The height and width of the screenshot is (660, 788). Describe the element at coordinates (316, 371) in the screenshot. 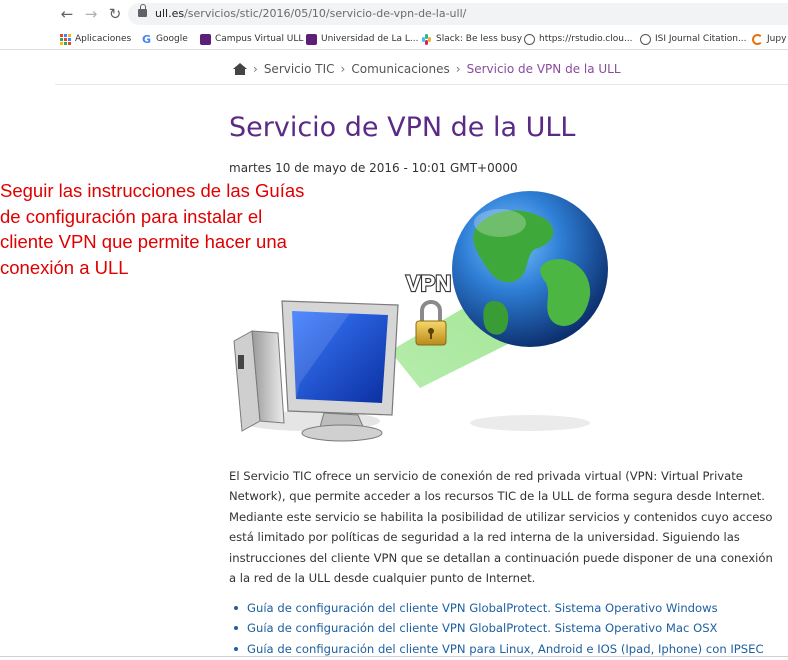

I see `computer-icon` at that location.